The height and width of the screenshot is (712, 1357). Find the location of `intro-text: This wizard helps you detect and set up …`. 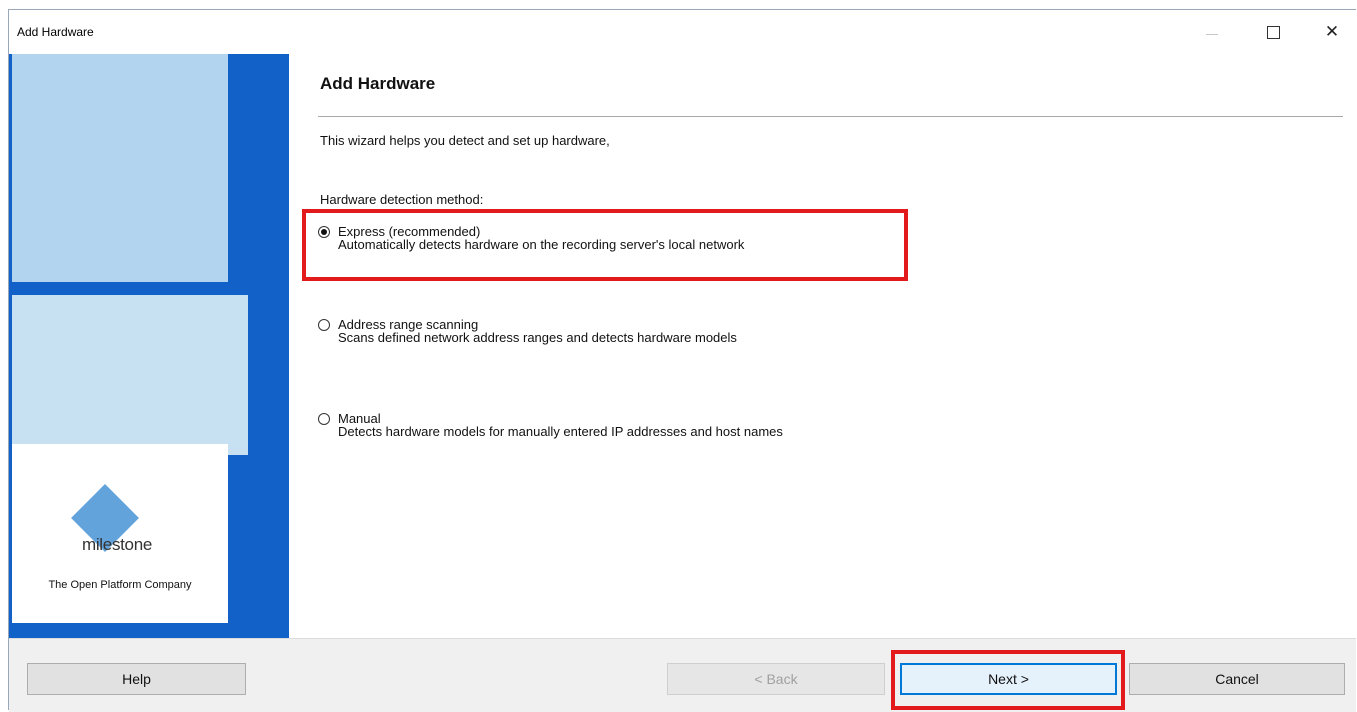

intro-text: This wizard helps you detect and set up … is located at coordinates (465, 140).